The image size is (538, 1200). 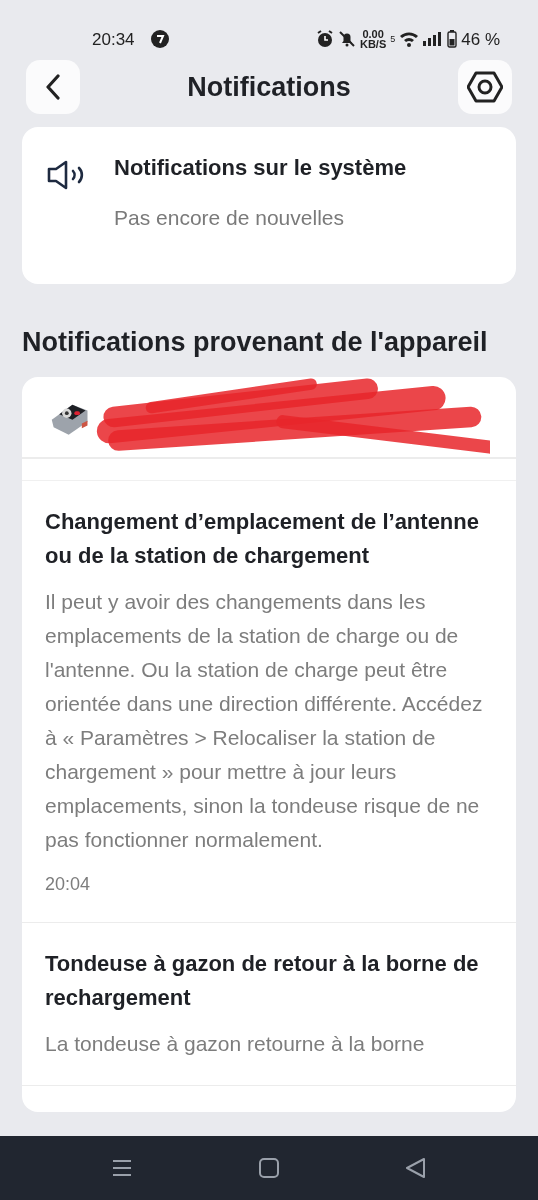 I want to click on notification-text: La tondeuse à gazon retourne à la borne, so click(x=235, y=1043).